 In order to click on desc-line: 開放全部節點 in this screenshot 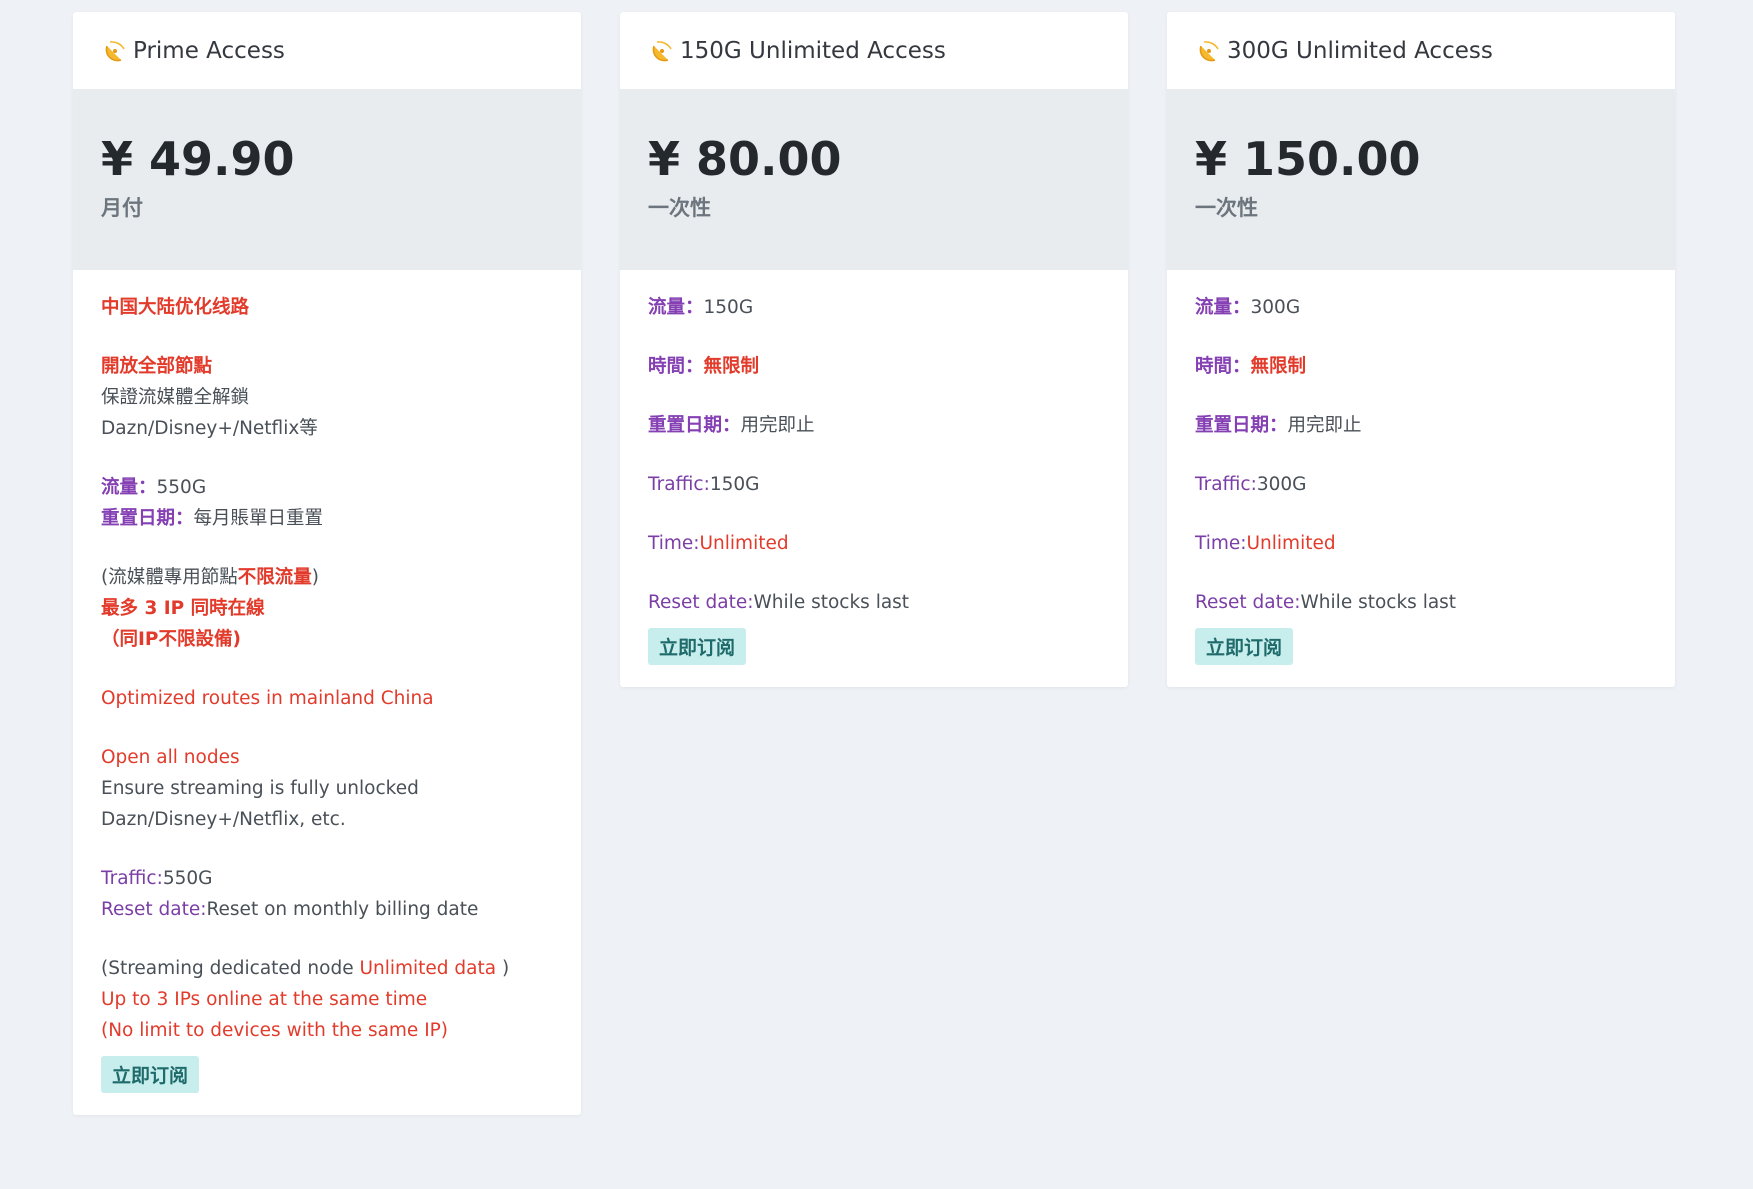, I will do `click(157, 366)`.